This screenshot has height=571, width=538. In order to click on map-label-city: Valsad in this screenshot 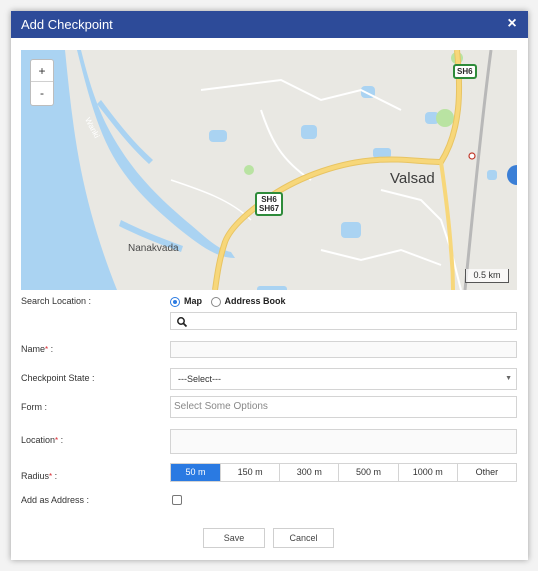, I will do `click(412, 178)`.